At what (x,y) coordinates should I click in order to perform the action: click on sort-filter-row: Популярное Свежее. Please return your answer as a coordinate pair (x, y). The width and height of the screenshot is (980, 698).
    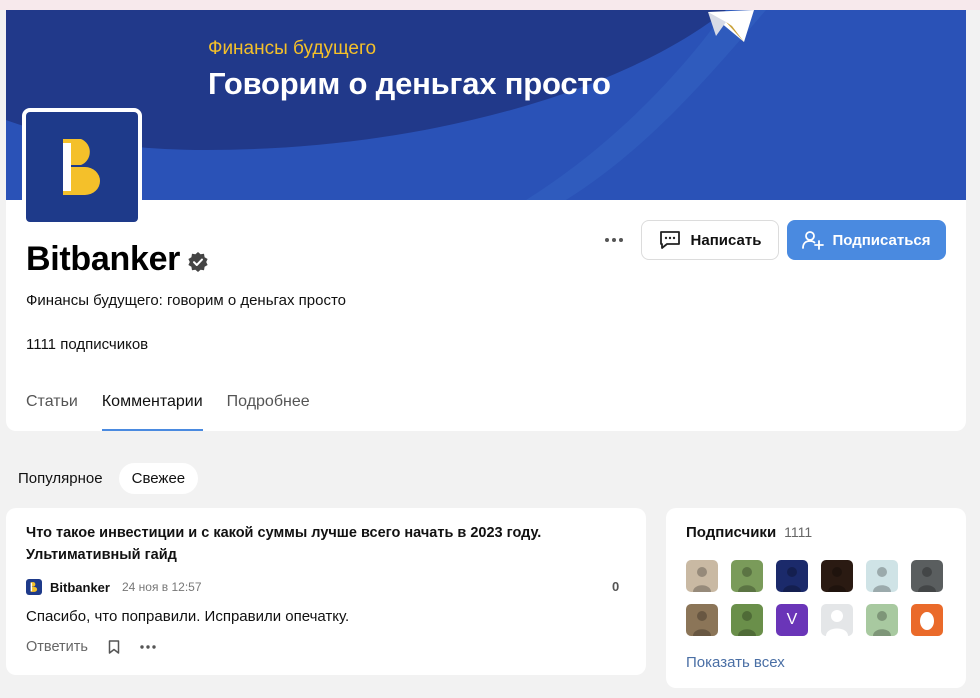
    Looking at the image, I should click on (104, 478).